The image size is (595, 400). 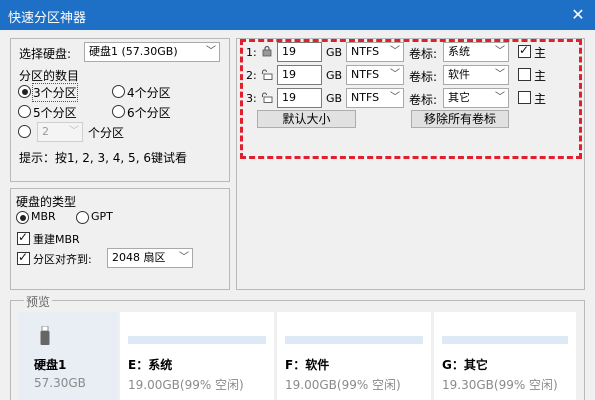 I want to click on volume-label-value: 软件, so click(x=459, y=74).